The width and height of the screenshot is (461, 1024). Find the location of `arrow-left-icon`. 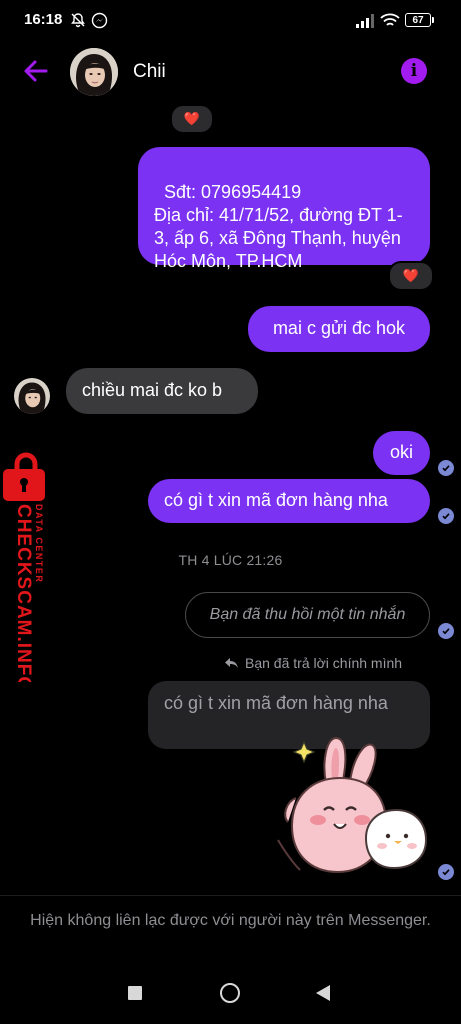

arrow-left-icon is located at coordinates (36, 71).